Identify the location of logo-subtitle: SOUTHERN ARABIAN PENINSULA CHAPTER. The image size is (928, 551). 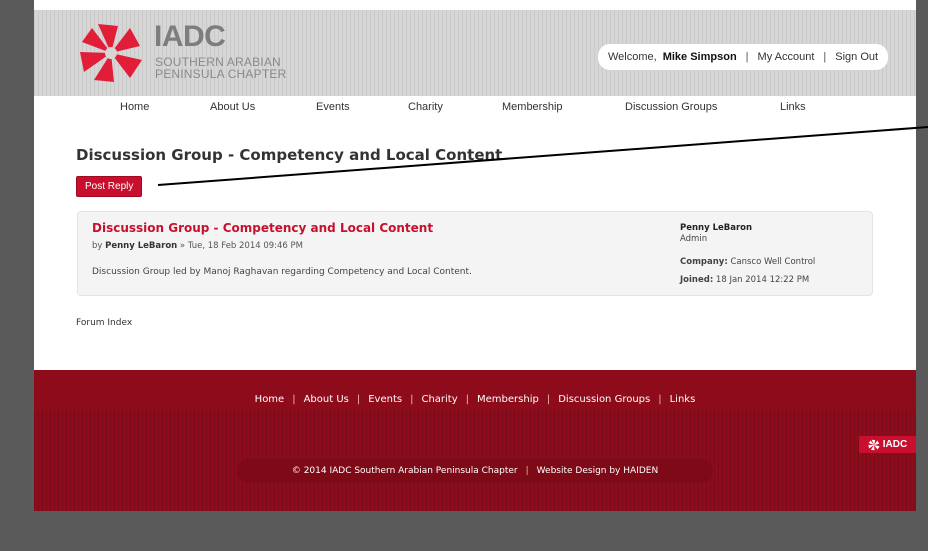
(220, 68).